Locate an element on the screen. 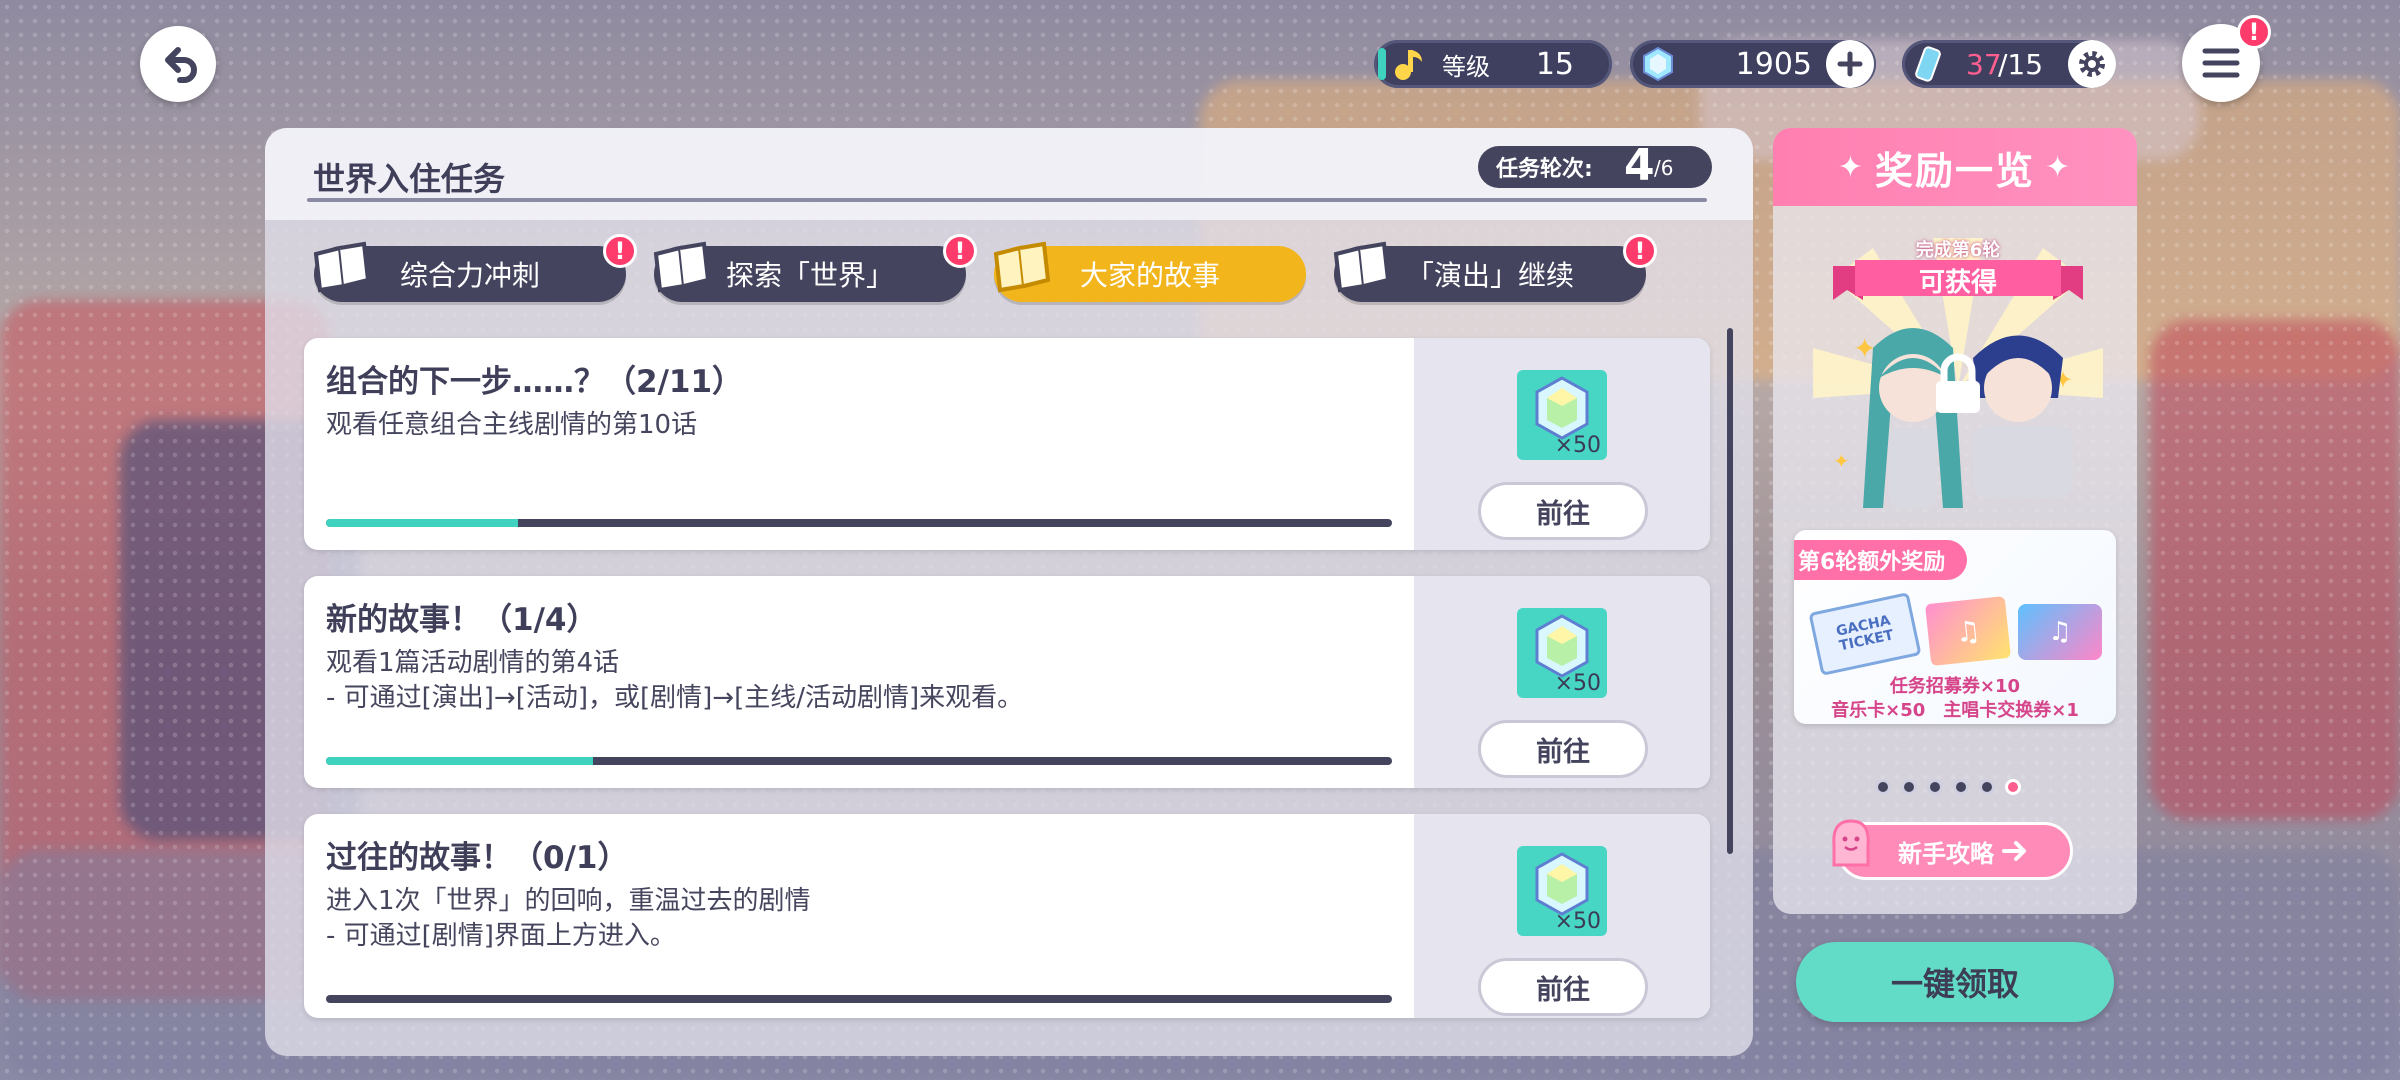 This screenshot has width=2400, height=1080. mission-card: 组合的下一步……？（2/11） 观看任意组合主线剧情的第10话 ×50 前往 is located at coordinates (1007, 444).